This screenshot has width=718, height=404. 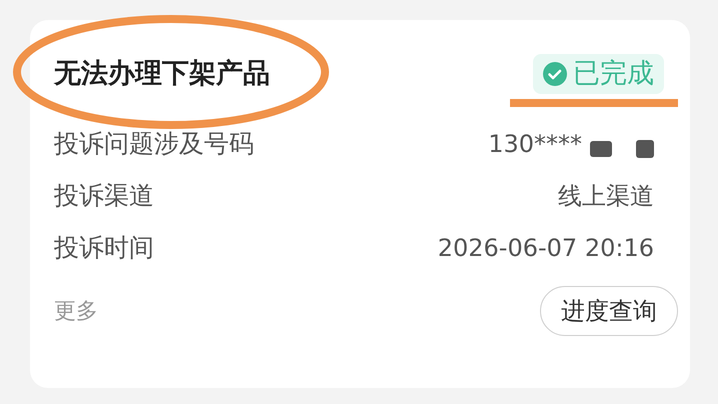 What do you see at coordinates (104, 248) in the screenshot?
I see `field-label: 投诉时间` at bounding box center [104, 248].